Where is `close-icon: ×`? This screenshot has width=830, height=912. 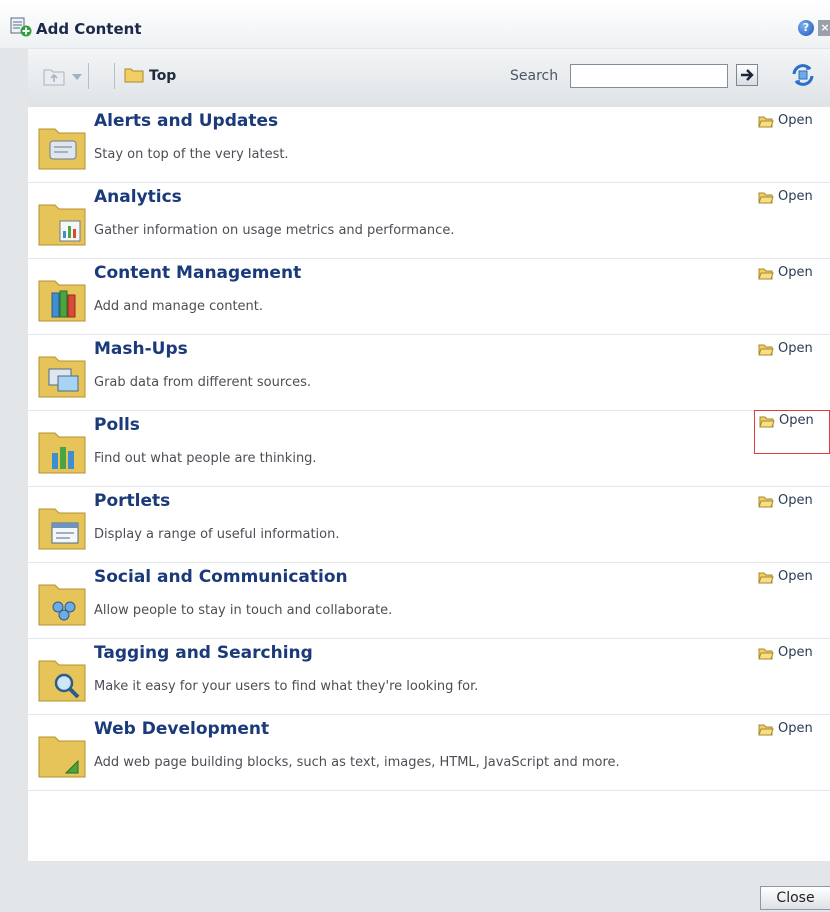
close-icon: × is located at coordinates (824, 28).